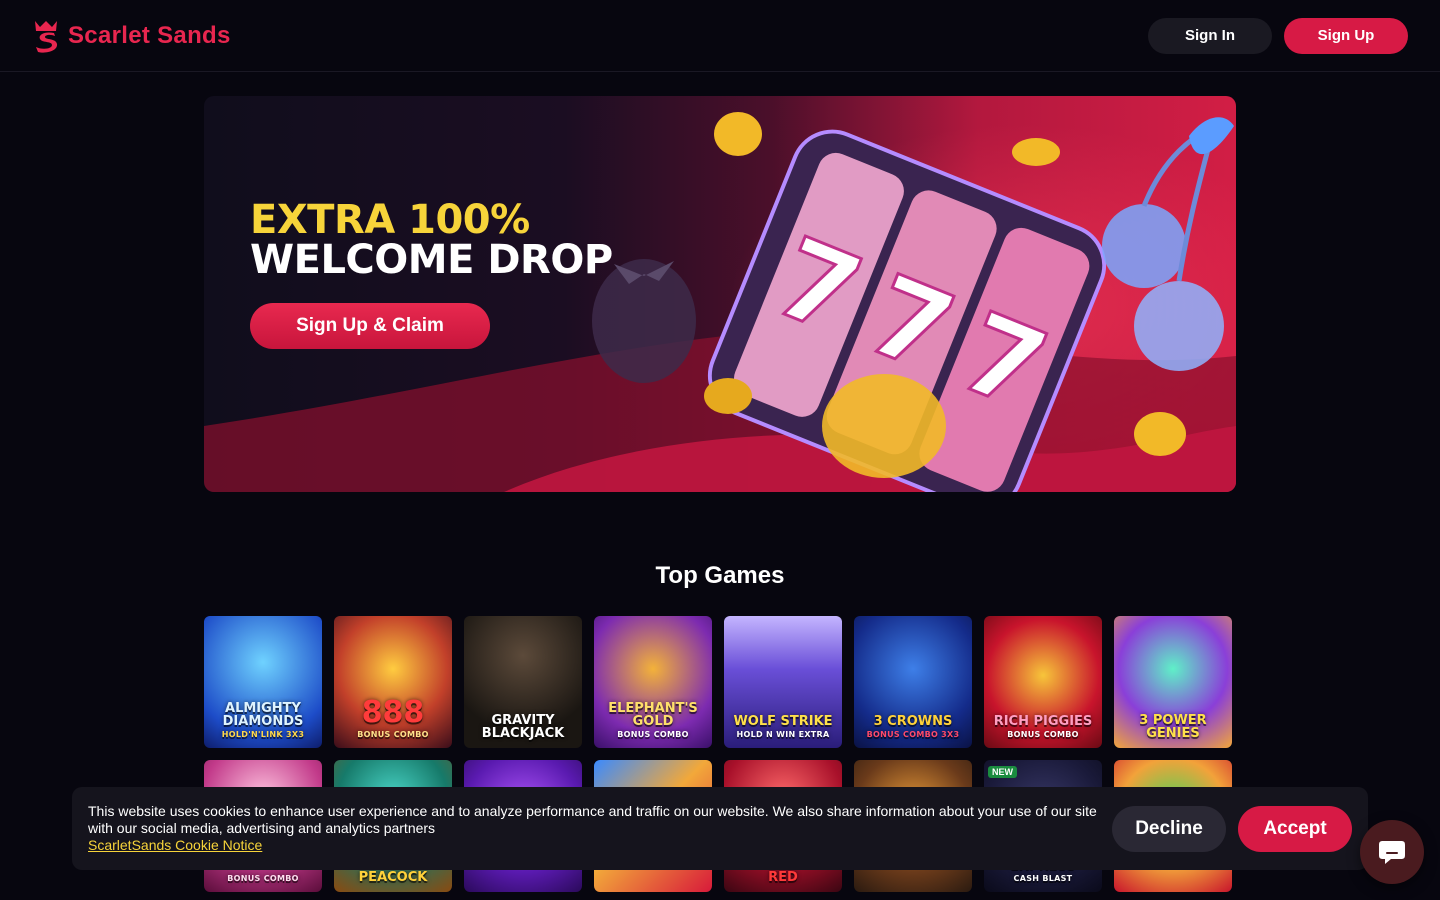 This screenshot has width=1440, height=900. I want to click on game-name: Peacock, so click(393, 877).